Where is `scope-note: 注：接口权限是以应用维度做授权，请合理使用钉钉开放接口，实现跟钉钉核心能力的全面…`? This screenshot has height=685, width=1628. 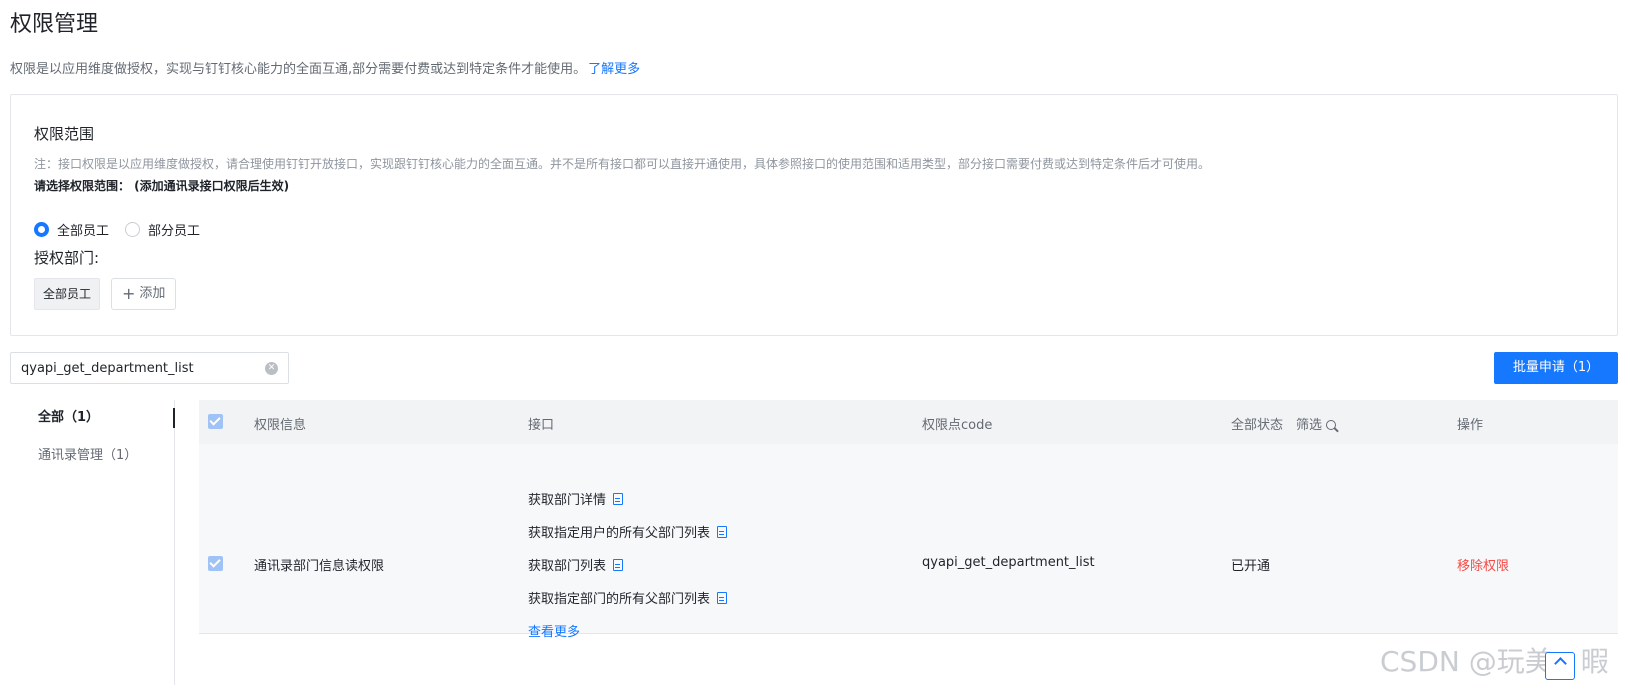
scope-note: 注：接口权限是以应用维度做授权，请合理使用钉钉开放接口，实现跟钉钉核心能力的全面… is located at coordinates (622, 164).